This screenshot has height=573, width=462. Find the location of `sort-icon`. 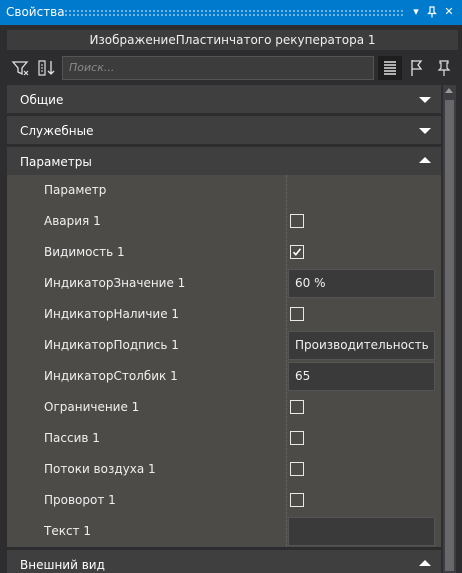

sort-icon is located at coordinates (47, 68).